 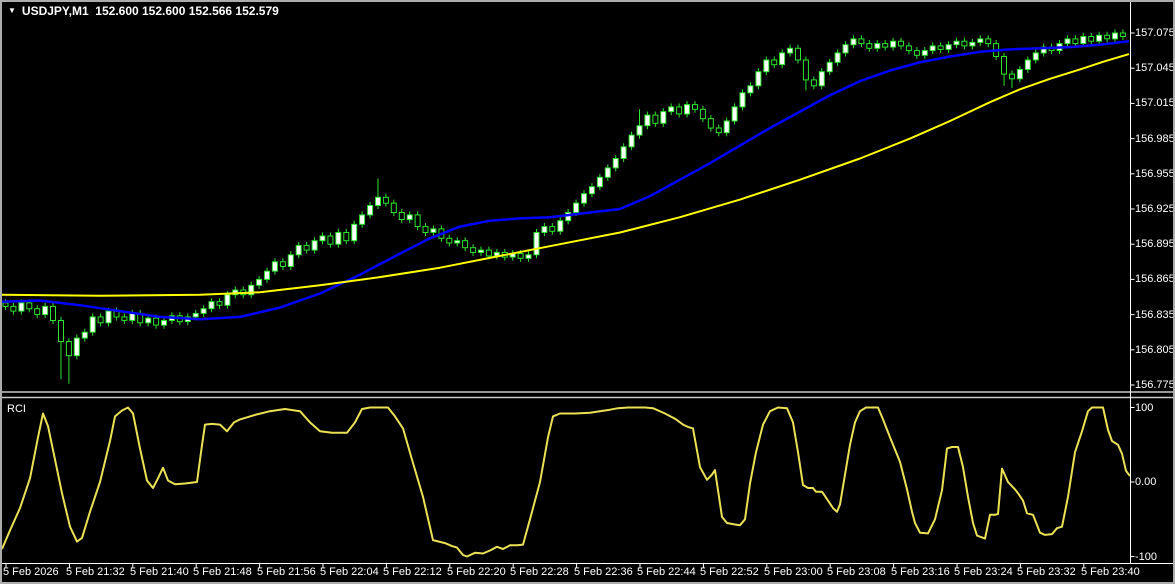 What do you see at coordinates (587, 573) in the screenshot?
I see `time-axis-surface` at bounding box center [587, 573].